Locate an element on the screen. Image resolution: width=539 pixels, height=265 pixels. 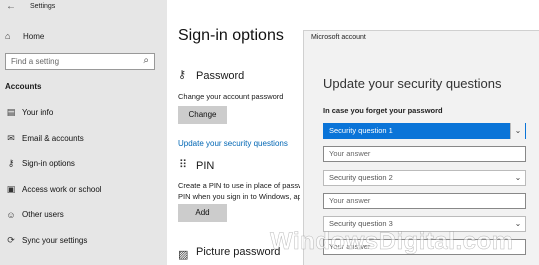
sync-icon: ⟳ is located at coordinates (11, 239).